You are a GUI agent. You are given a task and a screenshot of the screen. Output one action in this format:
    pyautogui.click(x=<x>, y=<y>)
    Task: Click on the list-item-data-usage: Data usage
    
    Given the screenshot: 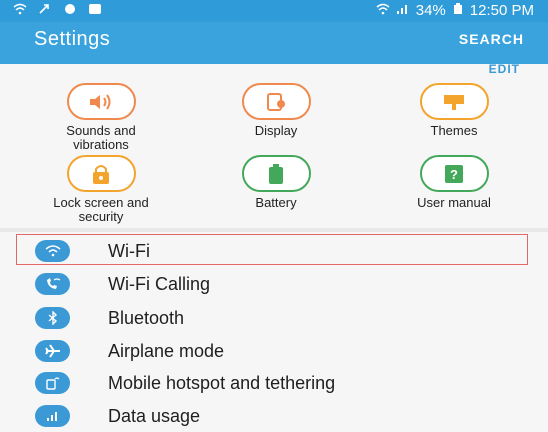 What is the action you would take?
    pyautogui.click(x=274, y=416)
    